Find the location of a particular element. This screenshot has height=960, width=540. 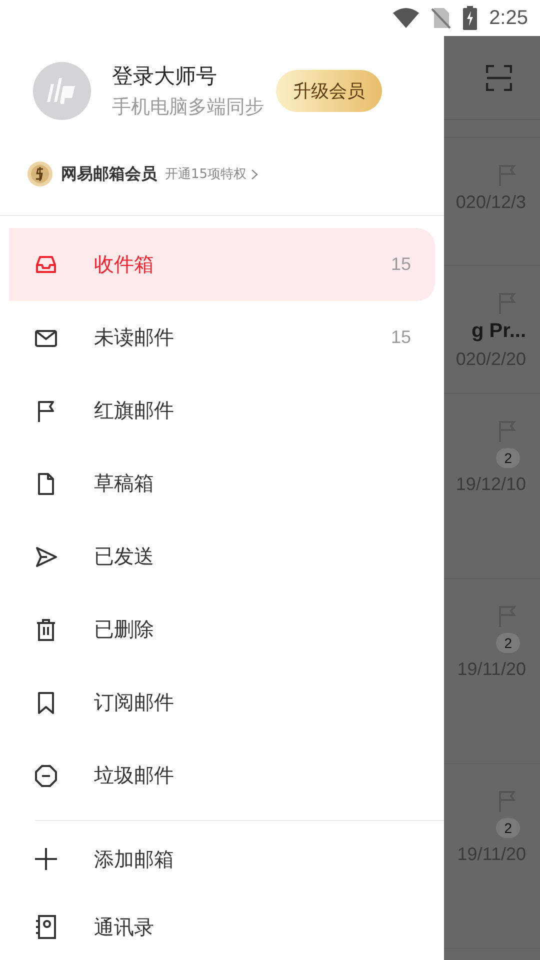

upgrade-button: 升级会员 is located at coordinates (329, 91).